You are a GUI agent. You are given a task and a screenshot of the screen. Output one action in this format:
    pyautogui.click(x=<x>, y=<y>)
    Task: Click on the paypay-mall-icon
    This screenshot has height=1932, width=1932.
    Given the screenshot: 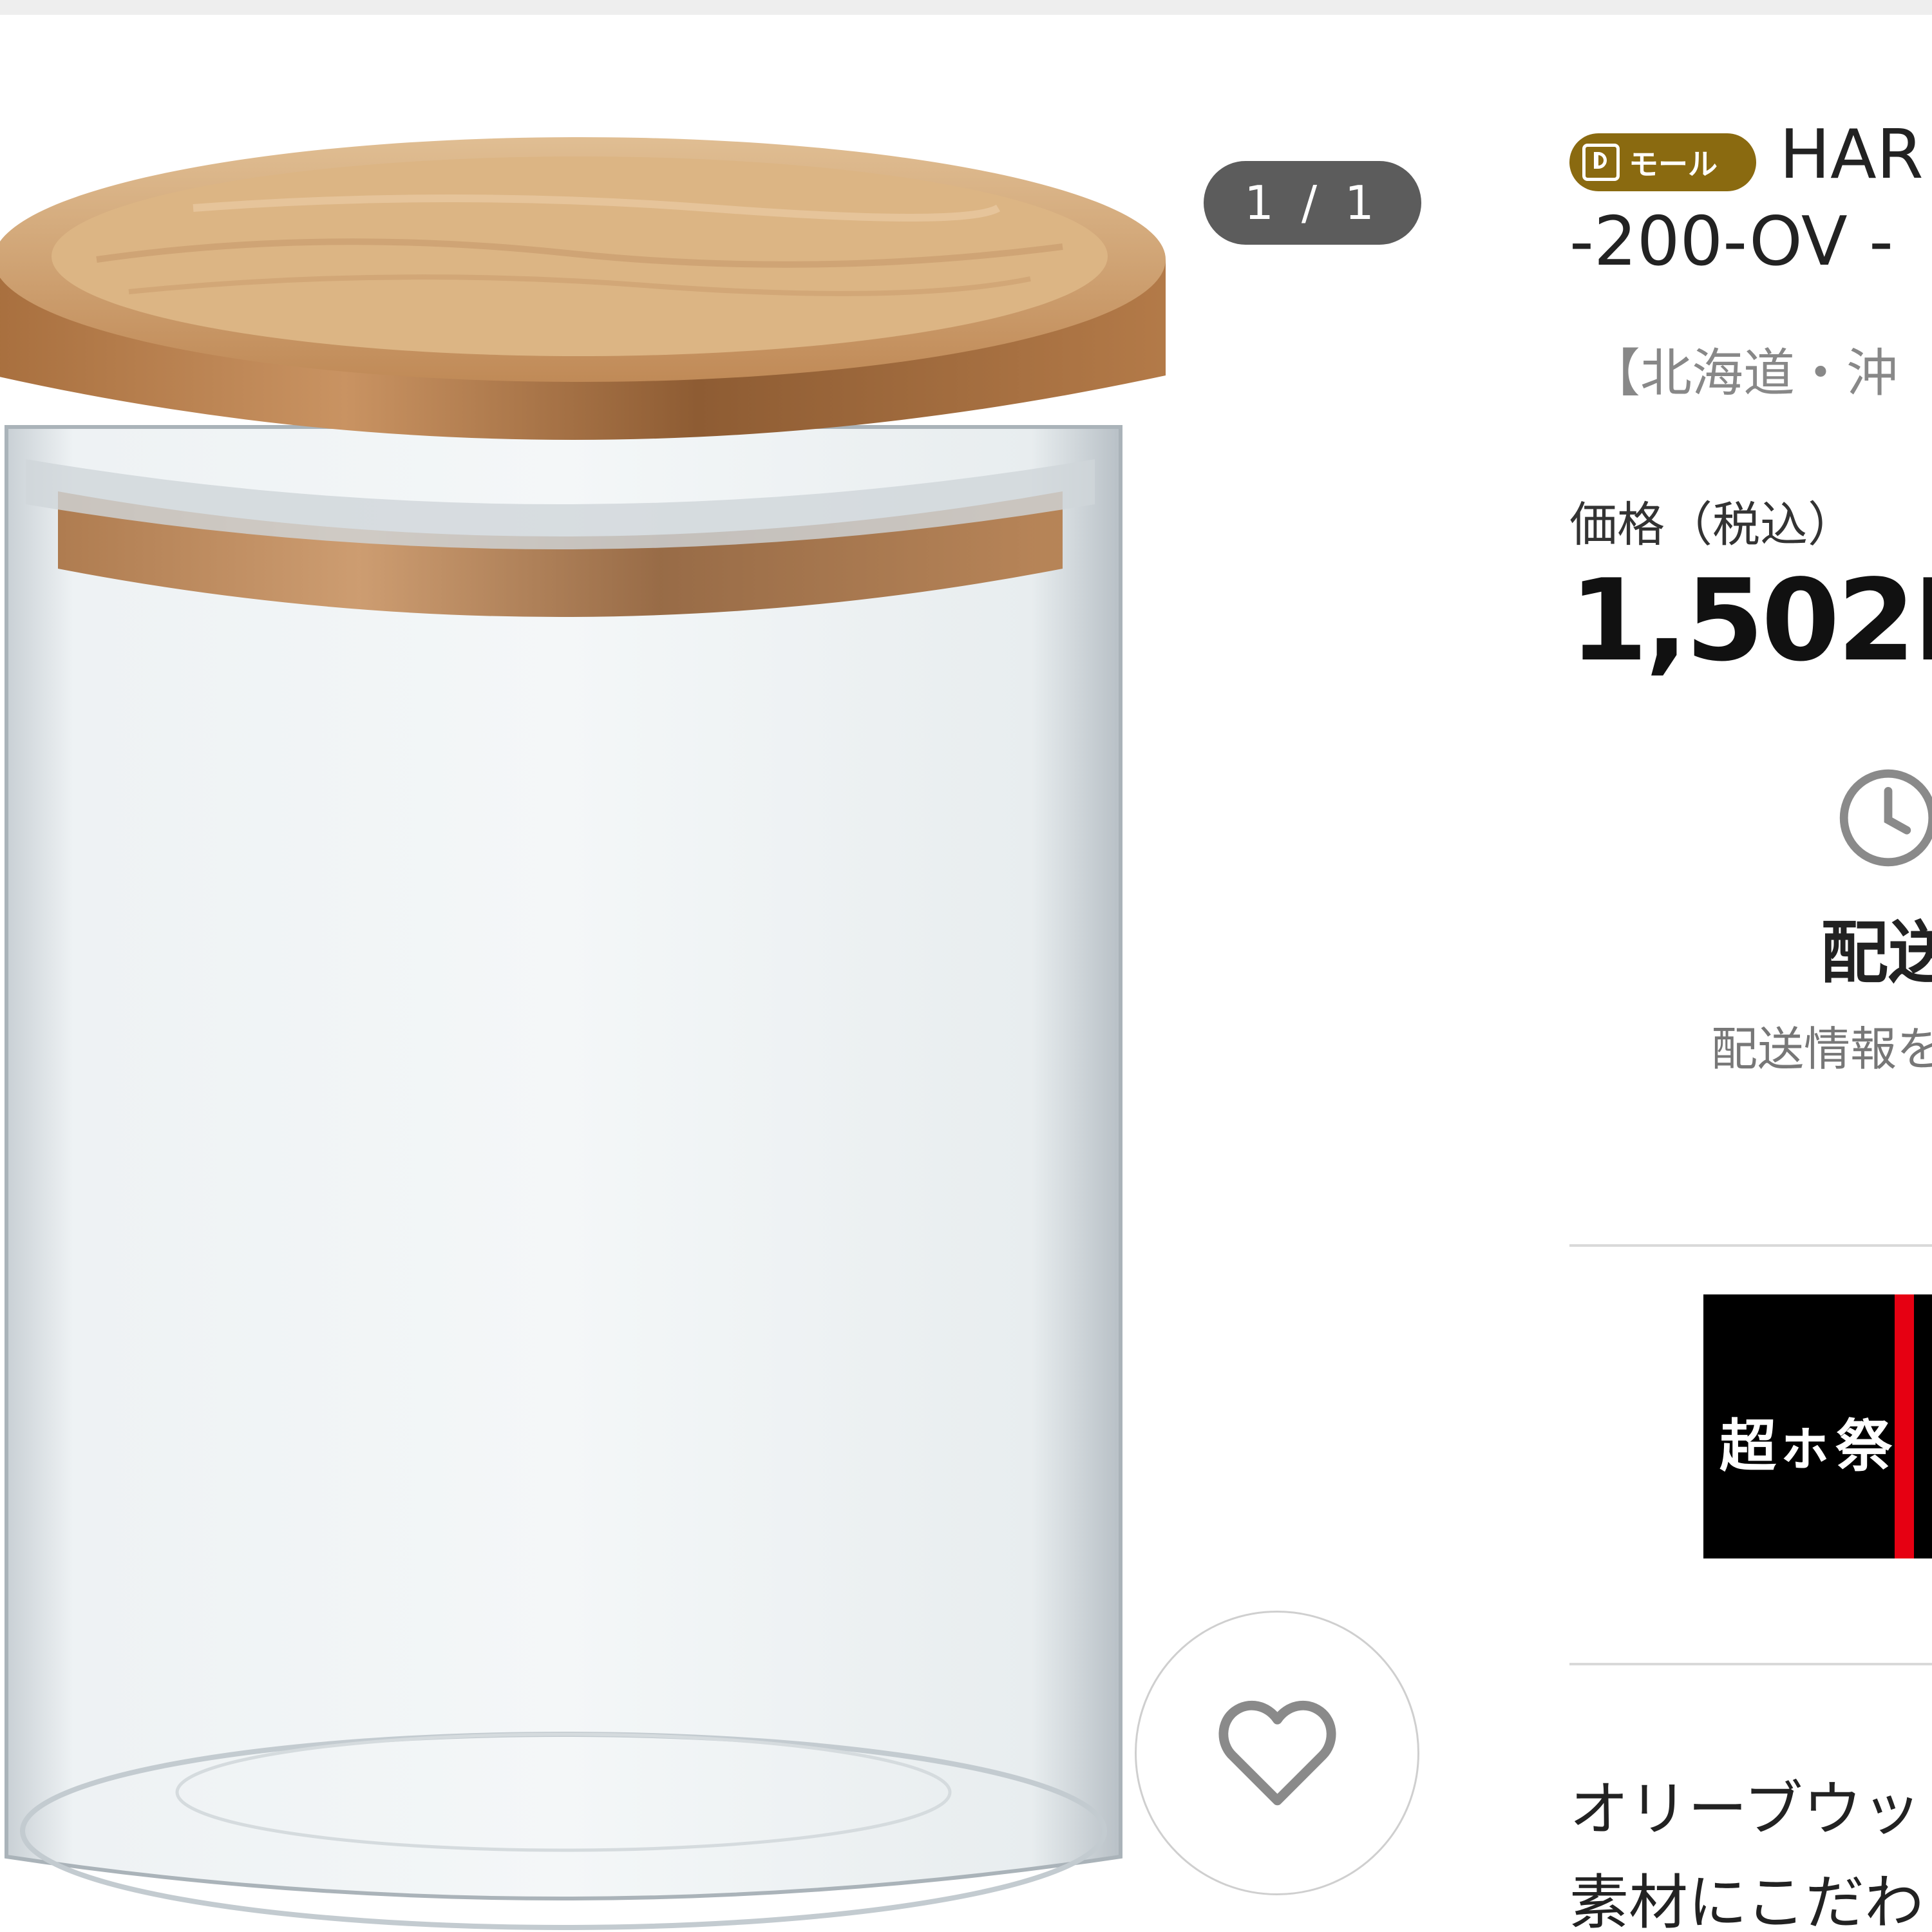 What is the action you would take?
    pyautogui.click(x=1601, y=163)
    